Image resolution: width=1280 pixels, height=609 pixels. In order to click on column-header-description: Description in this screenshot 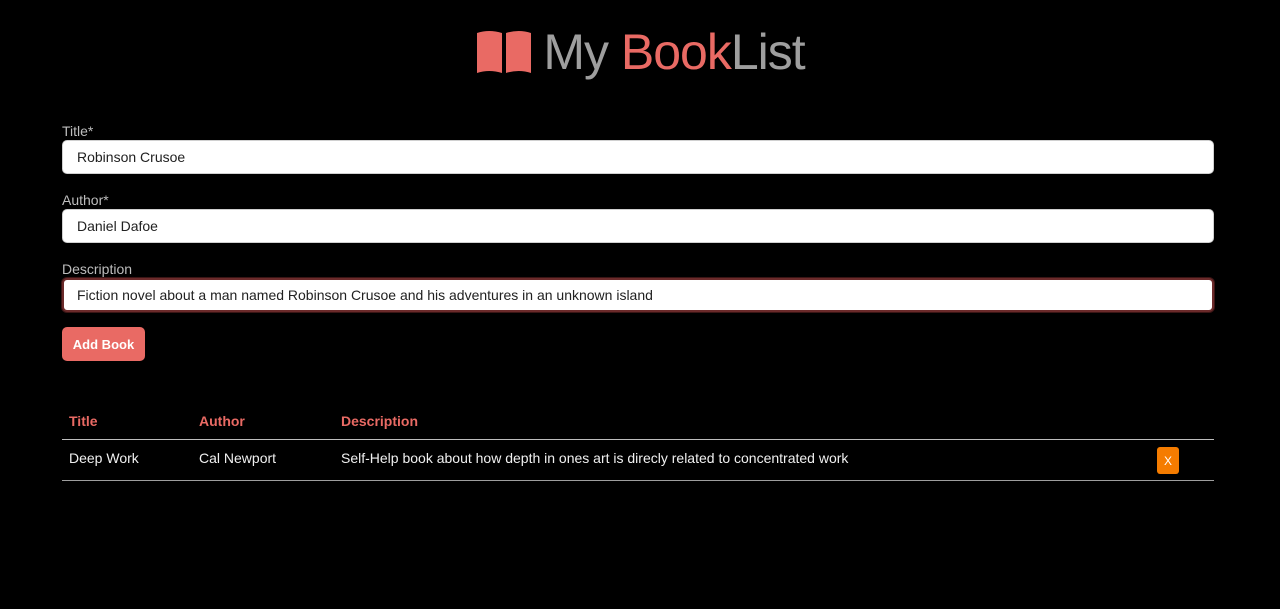, I will do `click(742, 421)`.